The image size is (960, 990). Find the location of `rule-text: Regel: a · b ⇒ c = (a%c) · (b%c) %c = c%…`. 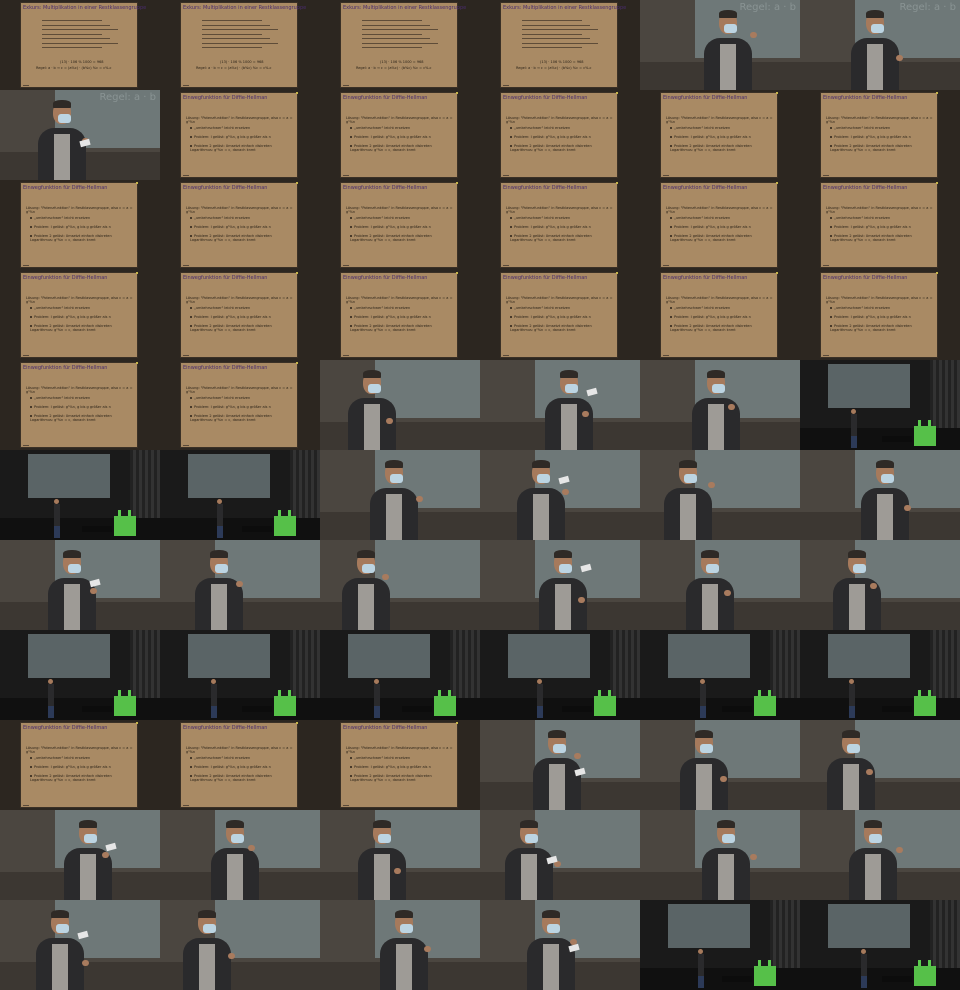

rule-text: Regel: a · b ⇒ c = (a%c) · (b%c) %c = c%… is located at coordinates (74, 68).